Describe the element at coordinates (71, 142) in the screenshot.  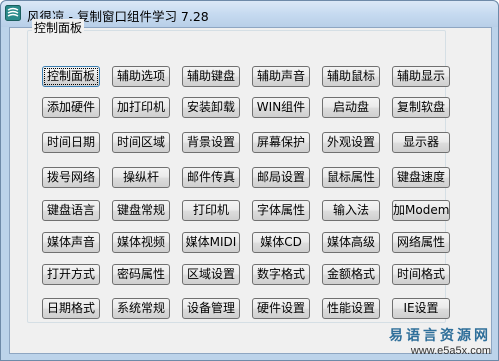
I see `cp-button-r3c1: 时间日期` at that location.